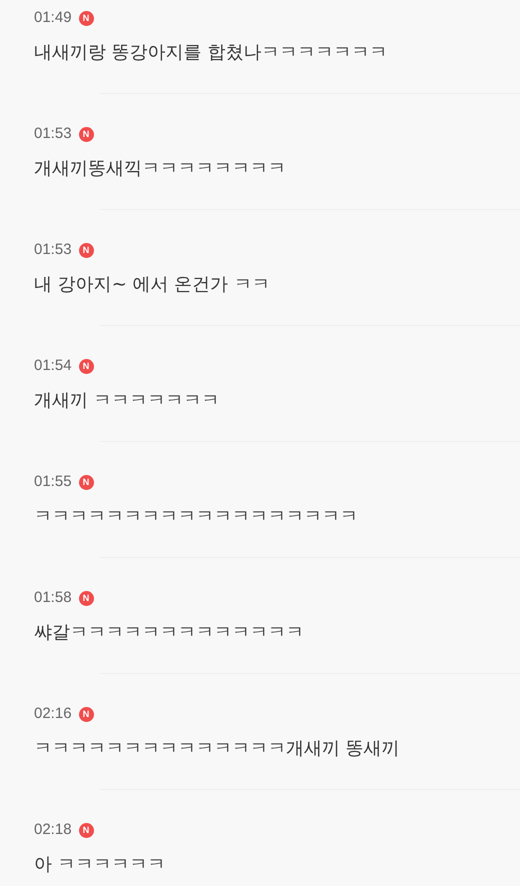  What do you see at coordinates (53, 18) in the screenshot?
I see `comment-time: 01:49` at bounding box center [53, 18].